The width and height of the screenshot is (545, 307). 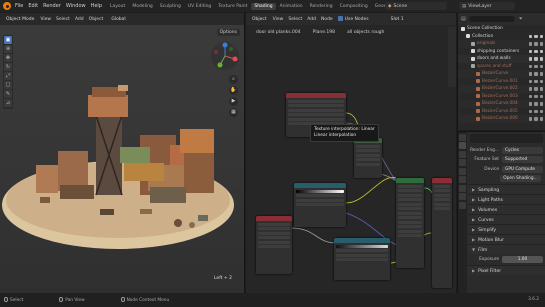 What do you see at coordinates (233, 112) in the screenshot?
I see `grid-view-icon: ▦` at bounding box center [233, 112].